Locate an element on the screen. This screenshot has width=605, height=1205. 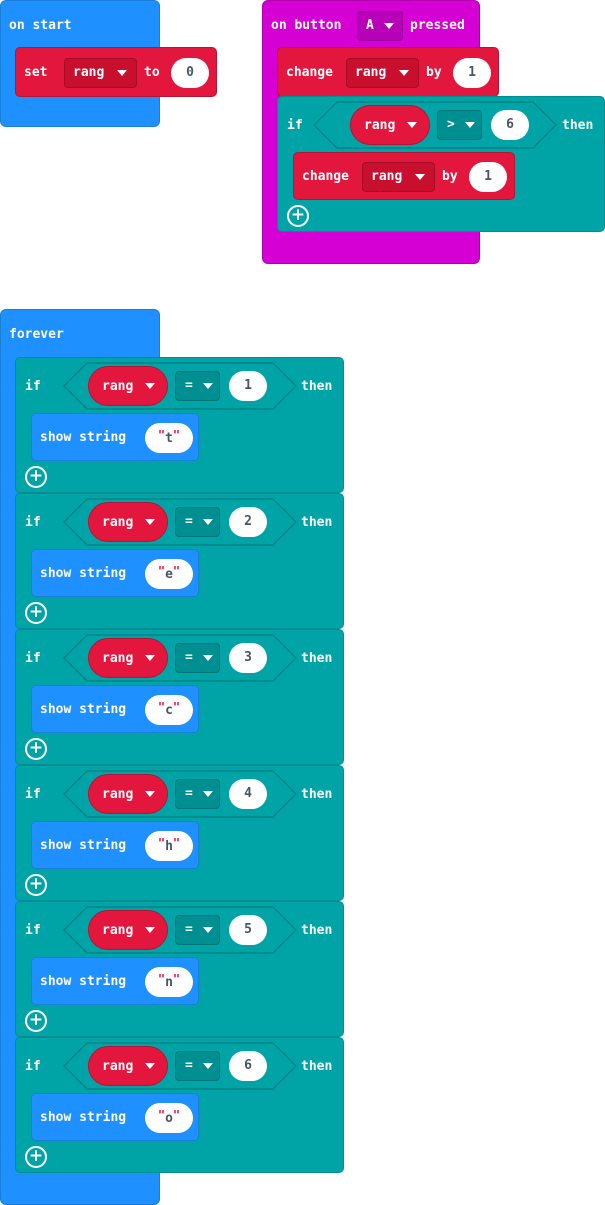
change-label: change is located at coordinates (325, 176).